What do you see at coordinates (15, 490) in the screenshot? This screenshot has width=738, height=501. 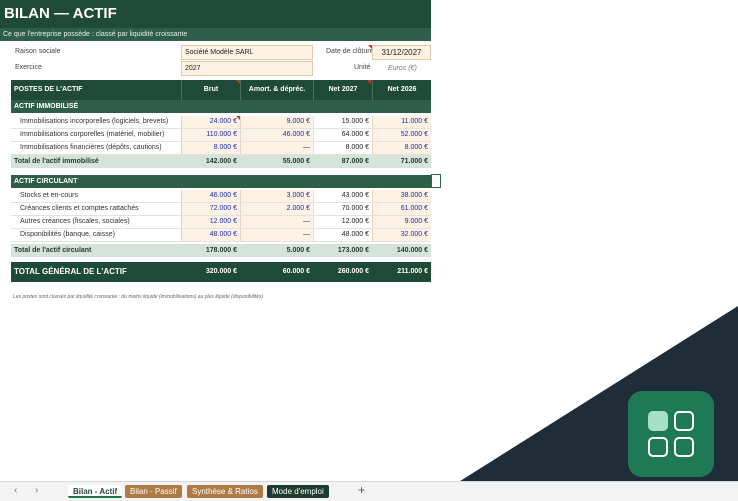 I see `prev-sheet-icon: ‹` at bounding box center [15, 490].